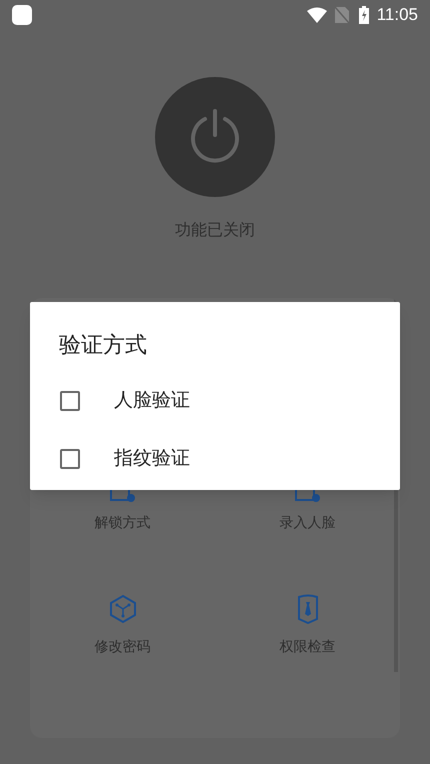 Image resolution: width=430 pixels, height=764 pixels. I want to click on option-label: 指纹验证, so click(152, 459).